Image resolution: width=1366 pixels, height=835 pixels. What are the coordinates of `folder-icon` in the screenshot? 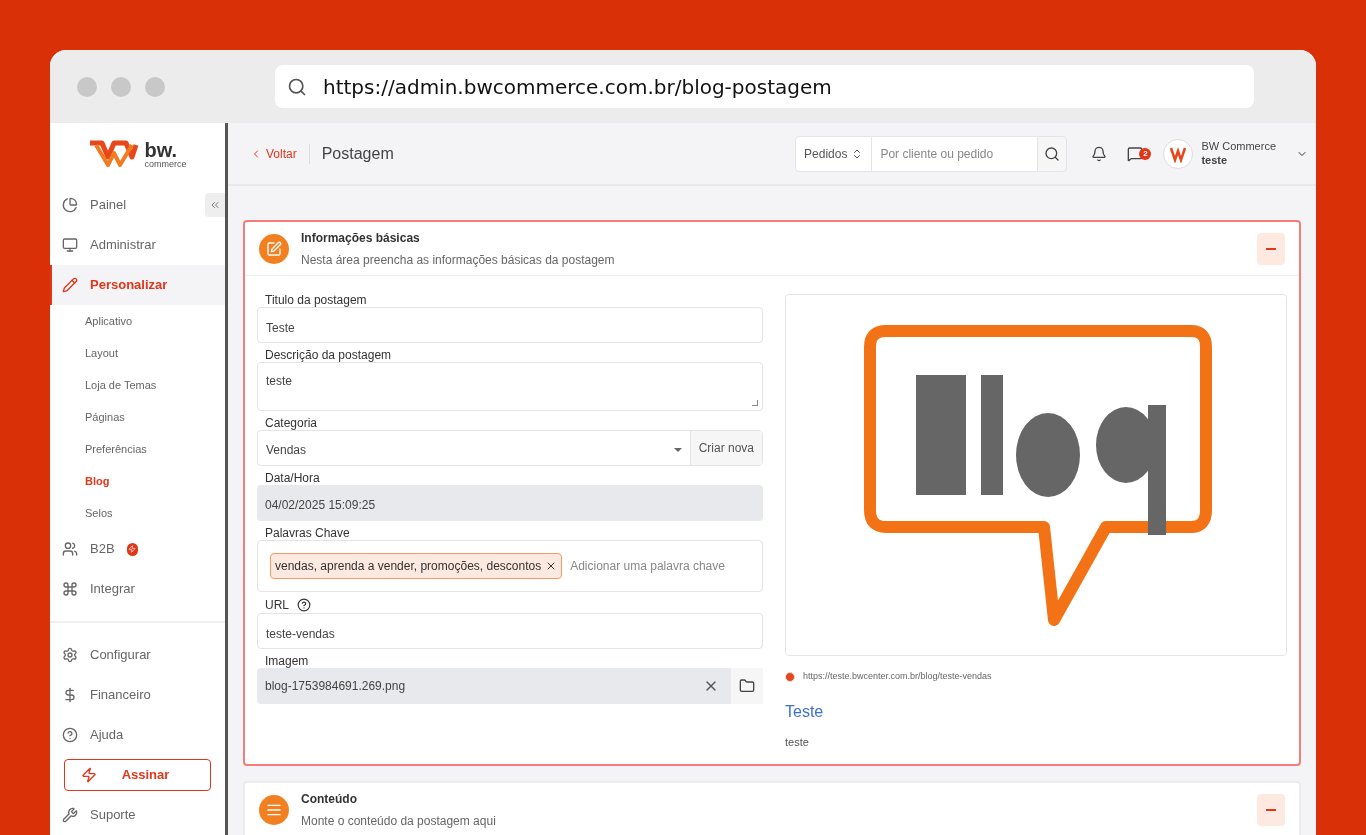 It's located at (747, 686).